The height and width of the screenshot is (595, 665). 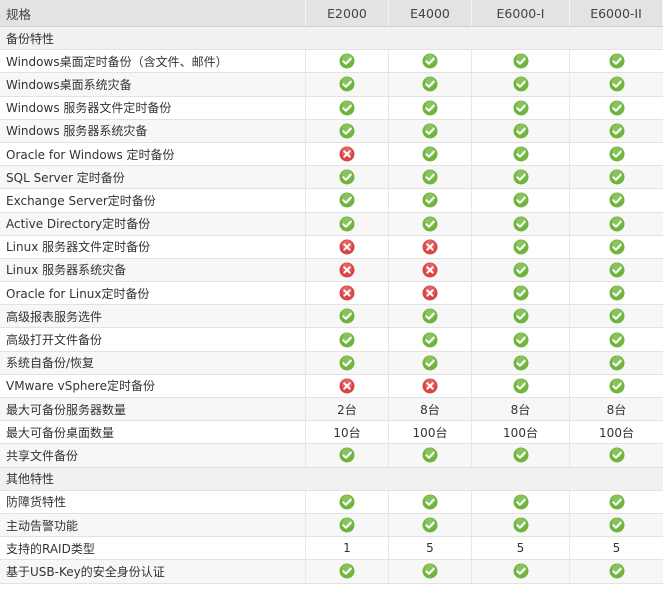 I want to click on table-row: 支持的RAID类型 1 5 5 5, so click(x=331, y=549).